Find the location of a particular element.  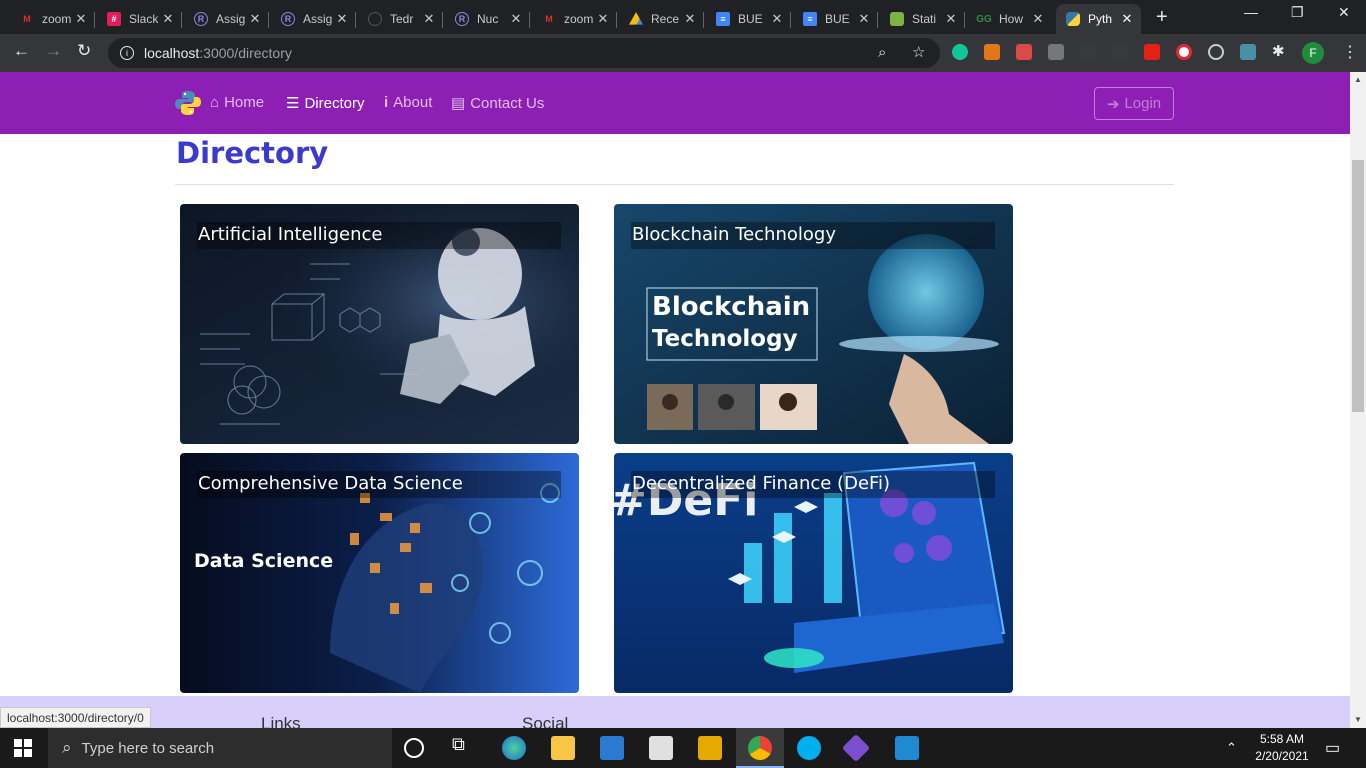

nav-contact: ▤ Contact Us is located at coordinates (497, 103).